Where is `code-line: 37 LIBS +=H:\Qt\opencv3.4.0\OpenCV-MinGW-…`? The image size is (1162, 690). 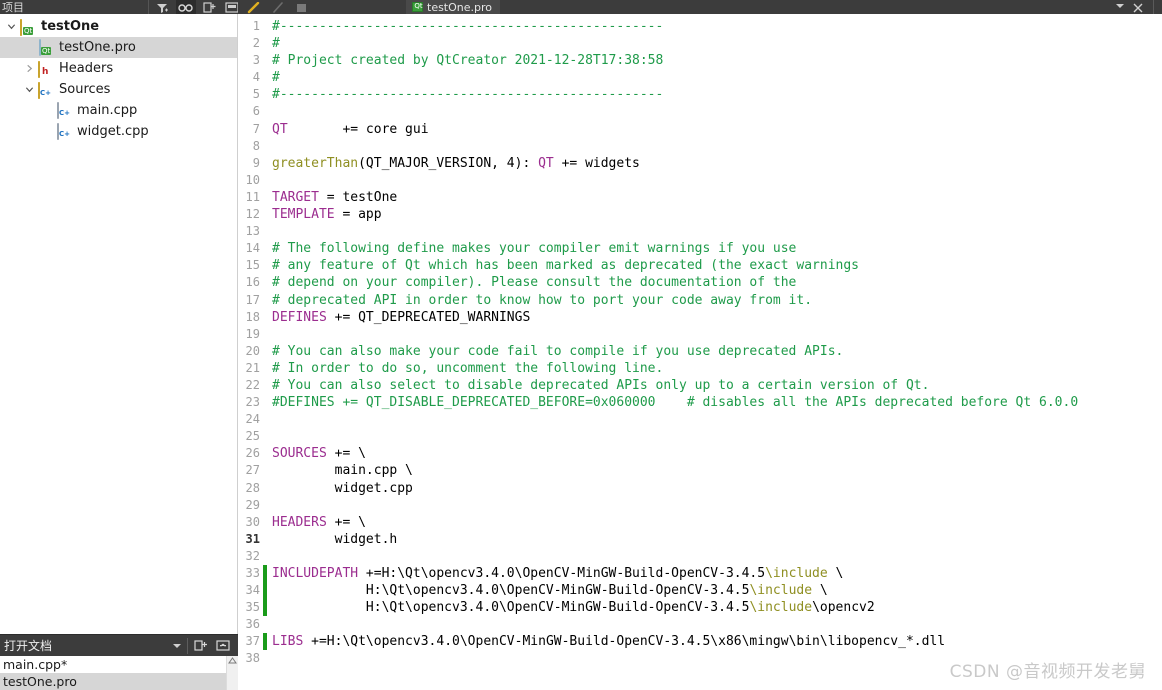 code-line: 37 LIBS +=H:\Qt\opencv3.4.0\OpenCV-MinGW-… is located at coordinates (700, 642).